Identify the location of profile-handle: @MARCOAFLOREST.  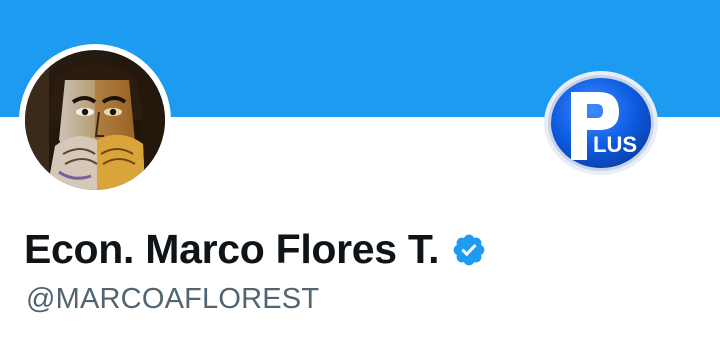
(173, 299).